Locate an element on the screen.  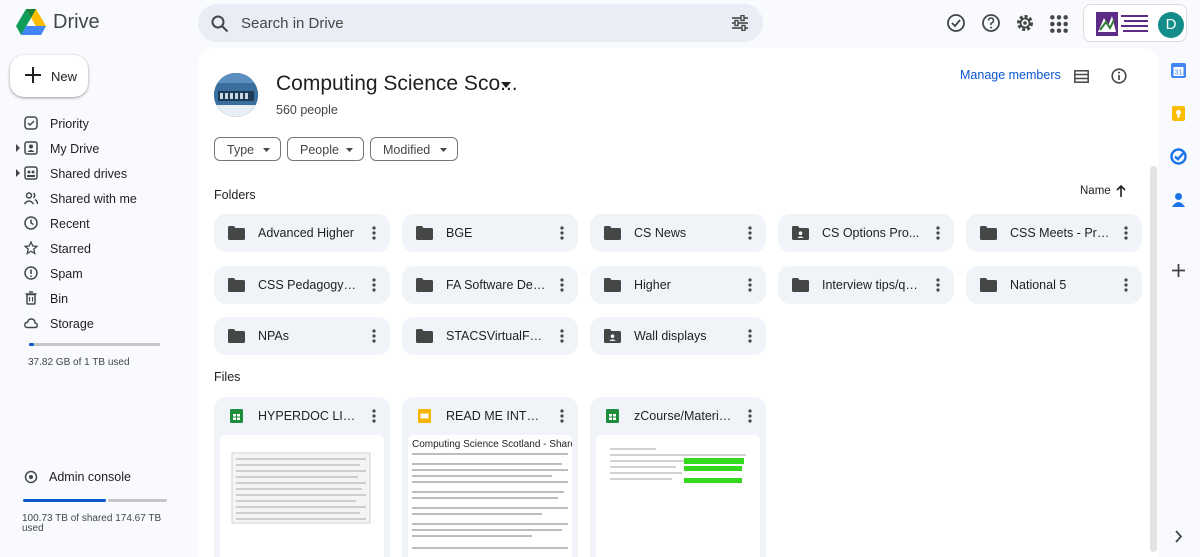
sidebar-item-shared-with-me: Shared with me is located at coordinates (95, 199).